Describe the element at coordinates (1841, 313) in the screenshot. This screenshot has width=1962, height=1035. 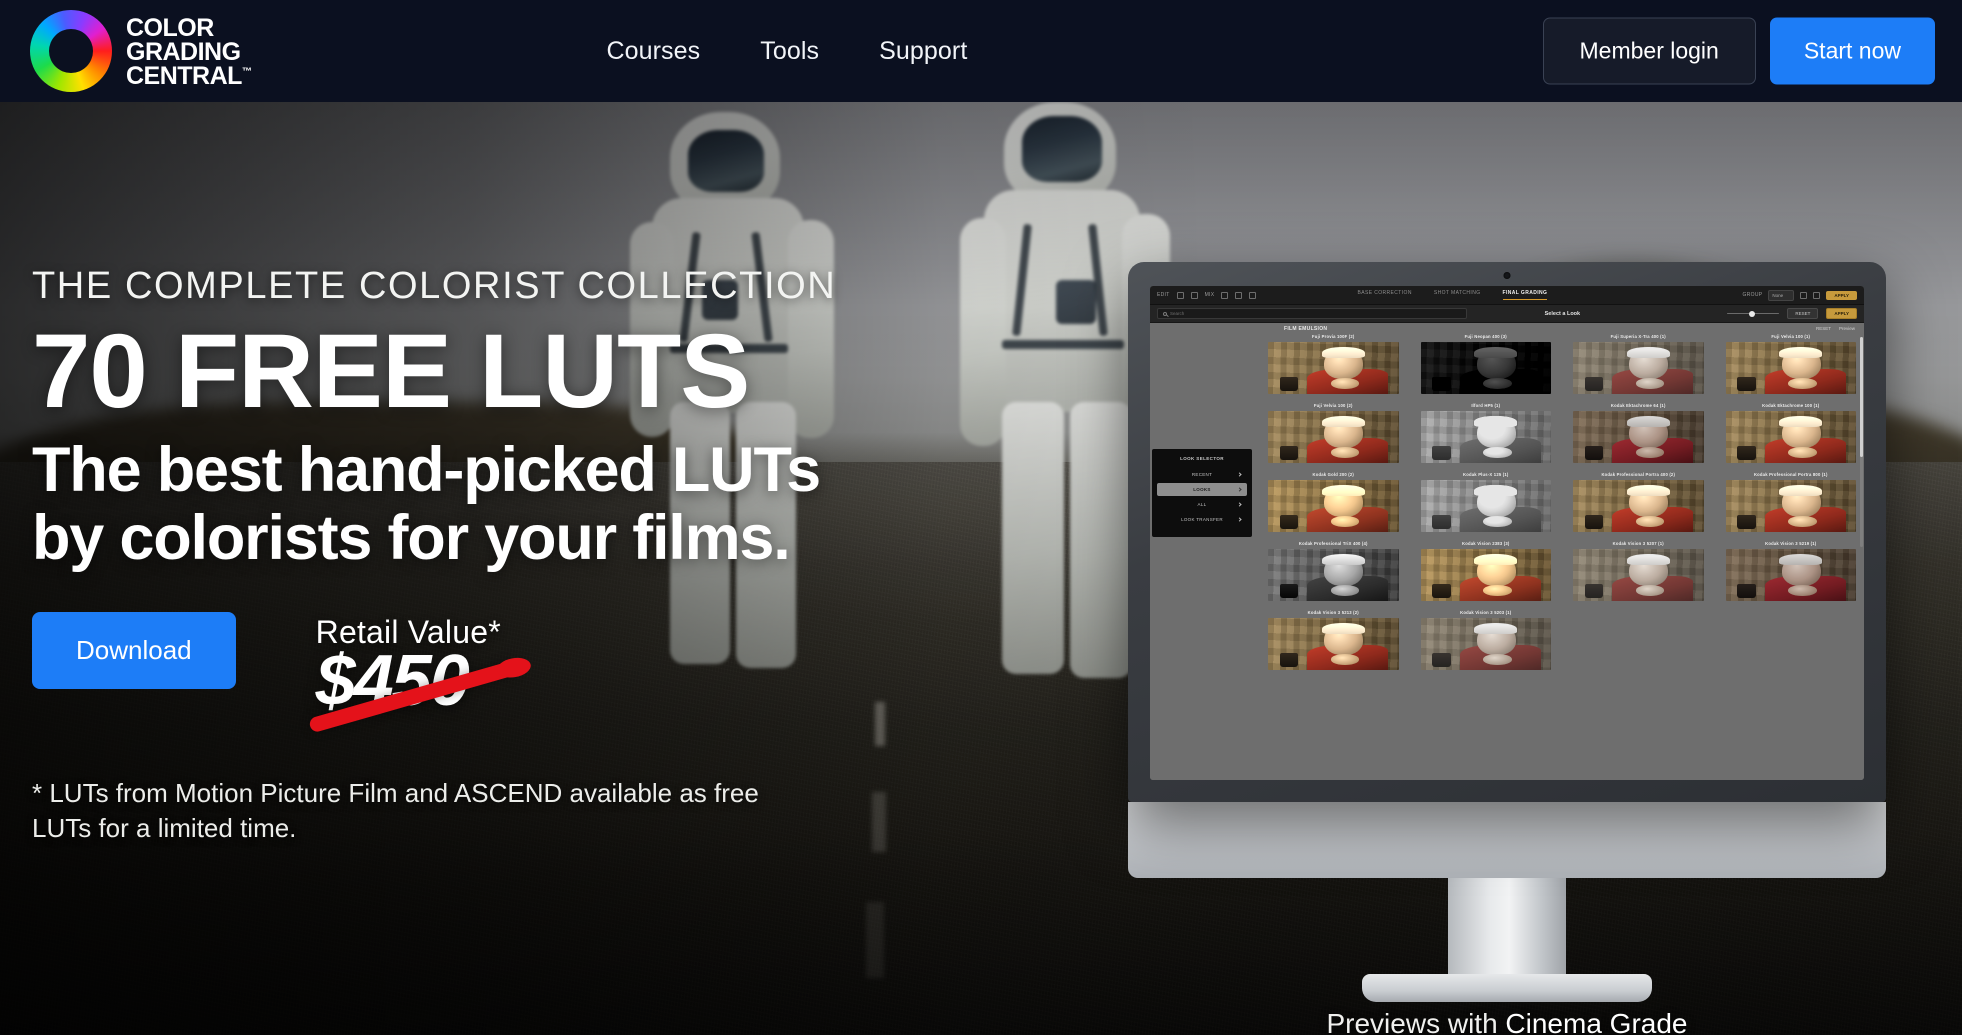
I see `apply-button: APPLY` at that location.